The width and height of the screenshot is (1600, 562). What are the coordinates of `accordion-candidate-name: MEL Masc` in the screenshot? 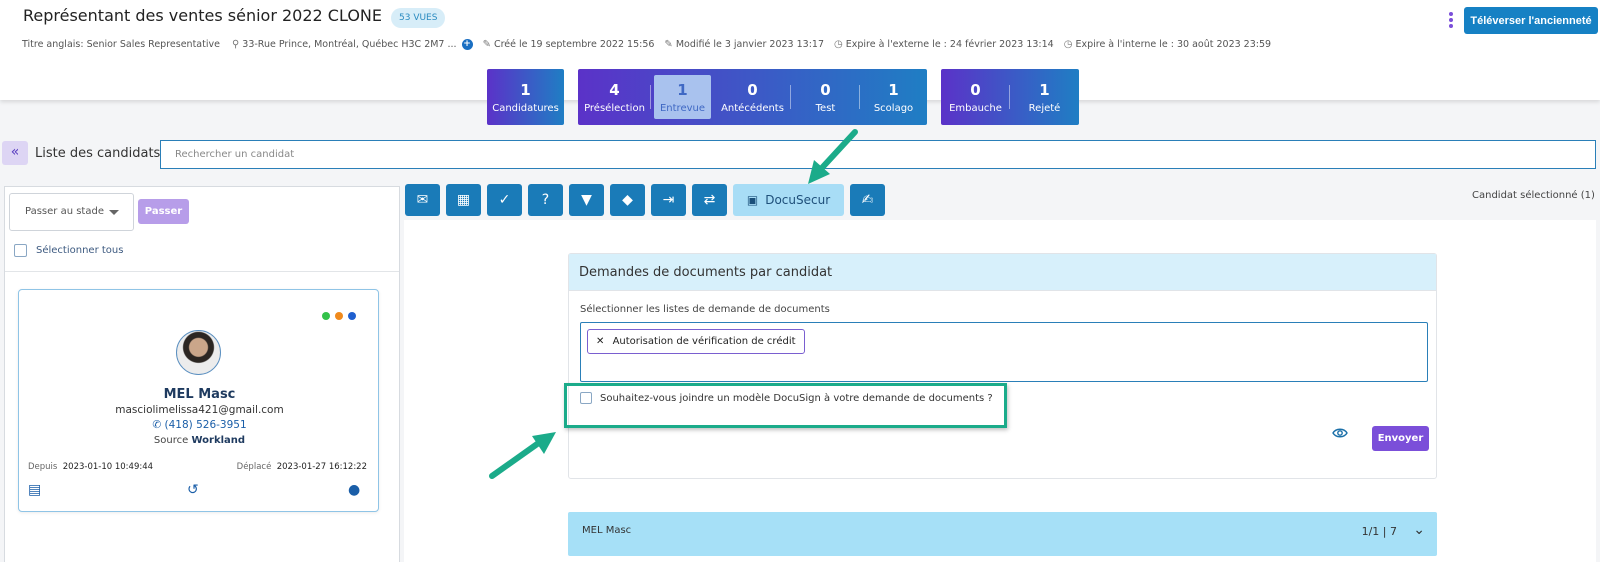 It's located at (607, 530).